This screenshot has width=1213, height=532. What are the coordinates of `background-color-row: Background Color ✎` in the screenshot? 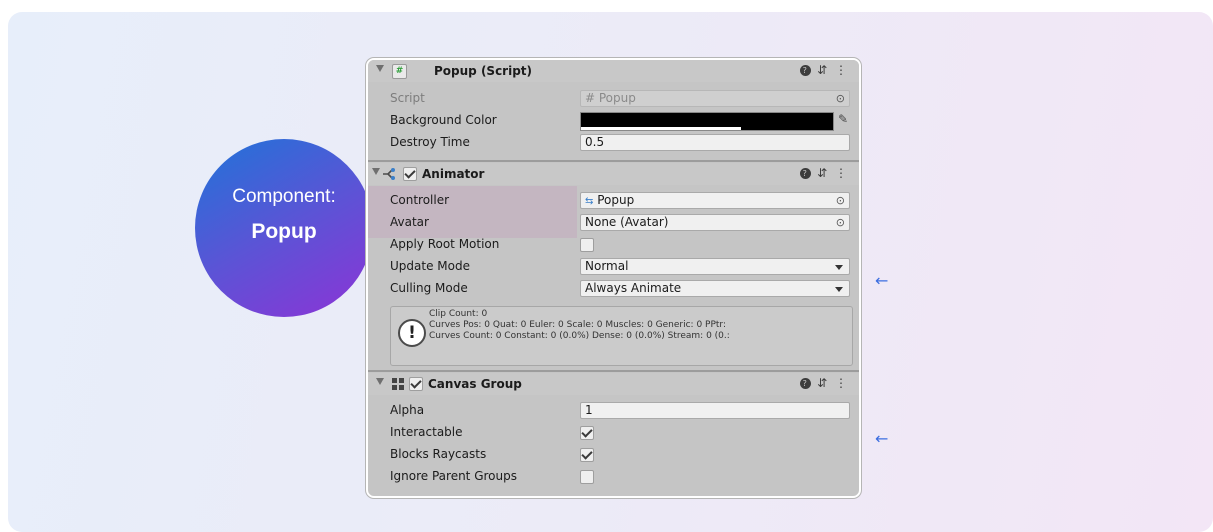 It's located at (613, 121).